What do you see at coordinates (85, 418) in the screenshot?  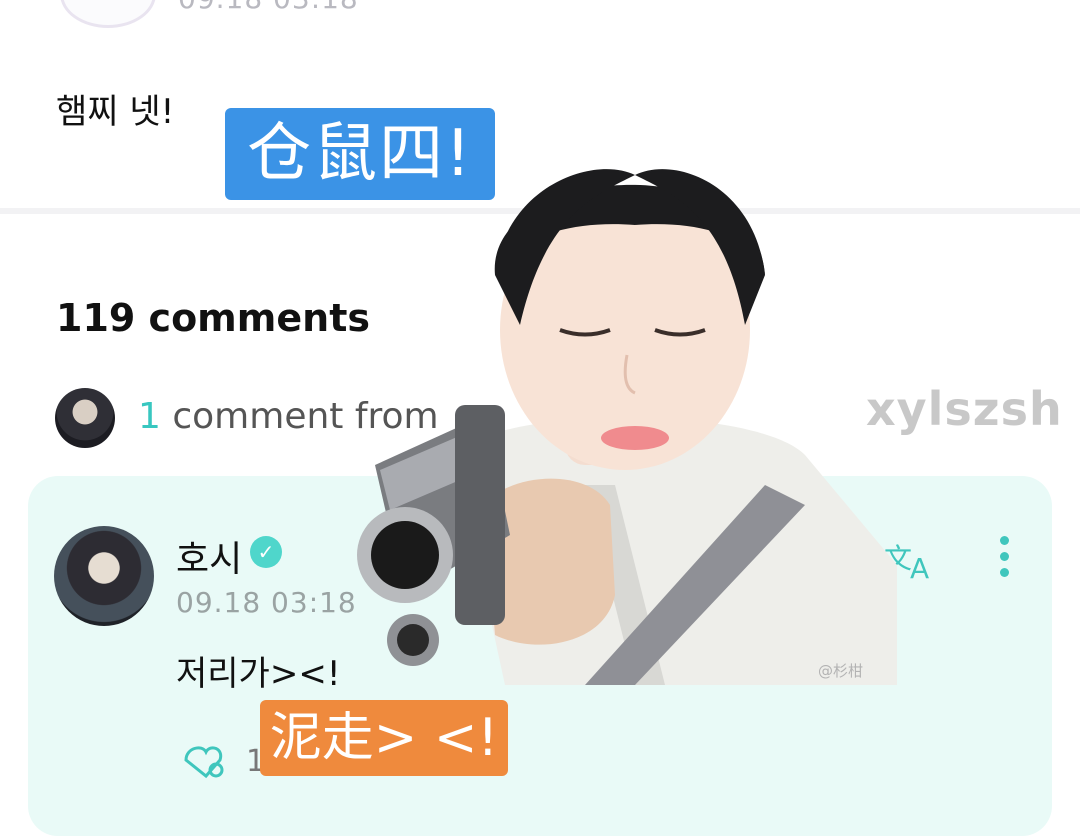 I see `artist-comment-avatar` at bounding box center [85, 418].